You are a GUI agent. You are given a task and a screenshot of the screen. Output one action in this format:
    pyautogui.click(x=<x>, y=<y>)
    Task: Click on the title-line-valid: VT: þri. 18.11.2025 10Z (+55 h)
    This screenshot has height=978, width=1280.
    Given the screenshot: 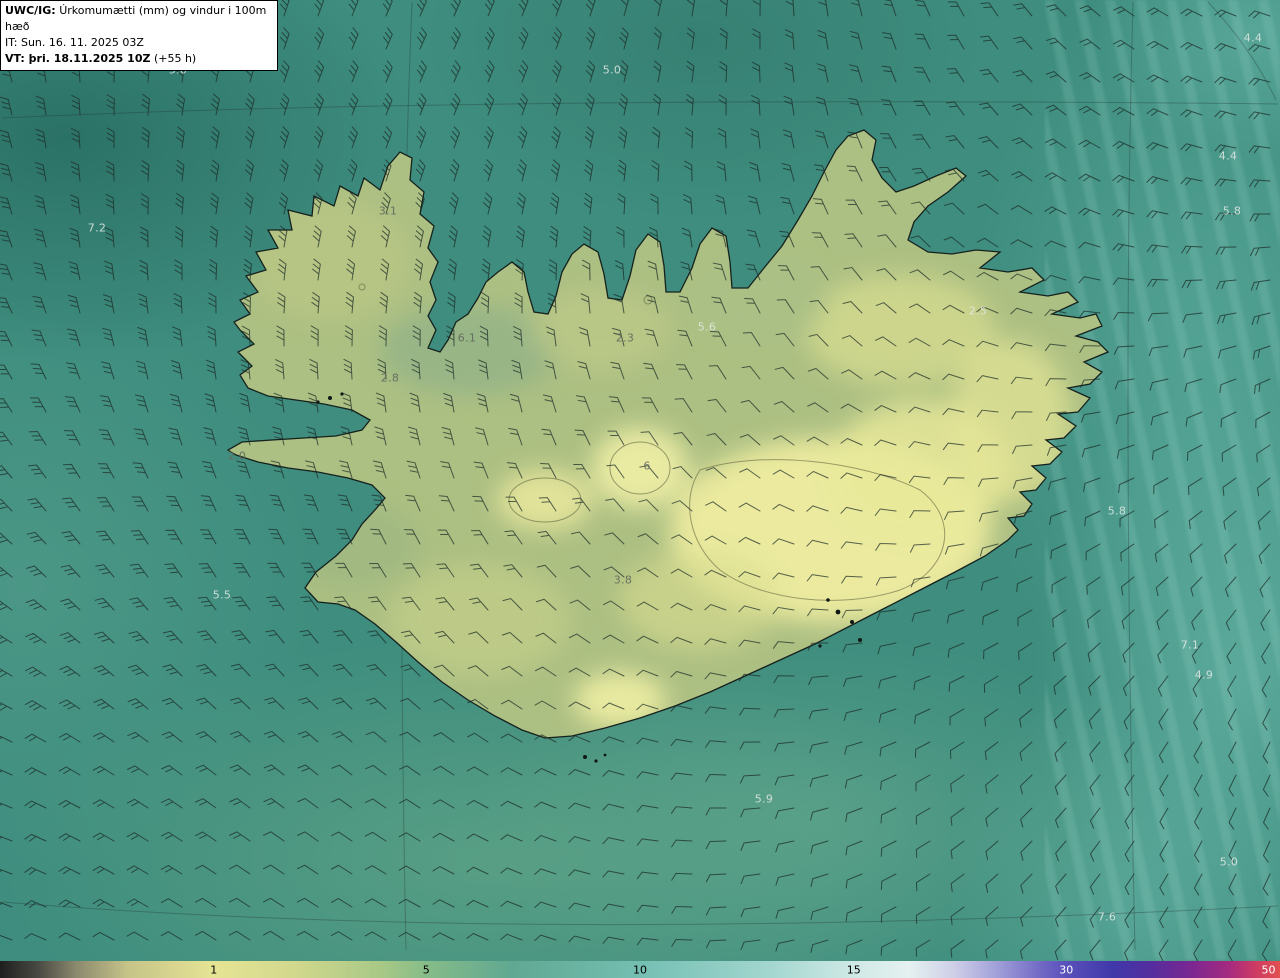 What is the action you would take?
    pyautogui.click(x=139, y=59)
    